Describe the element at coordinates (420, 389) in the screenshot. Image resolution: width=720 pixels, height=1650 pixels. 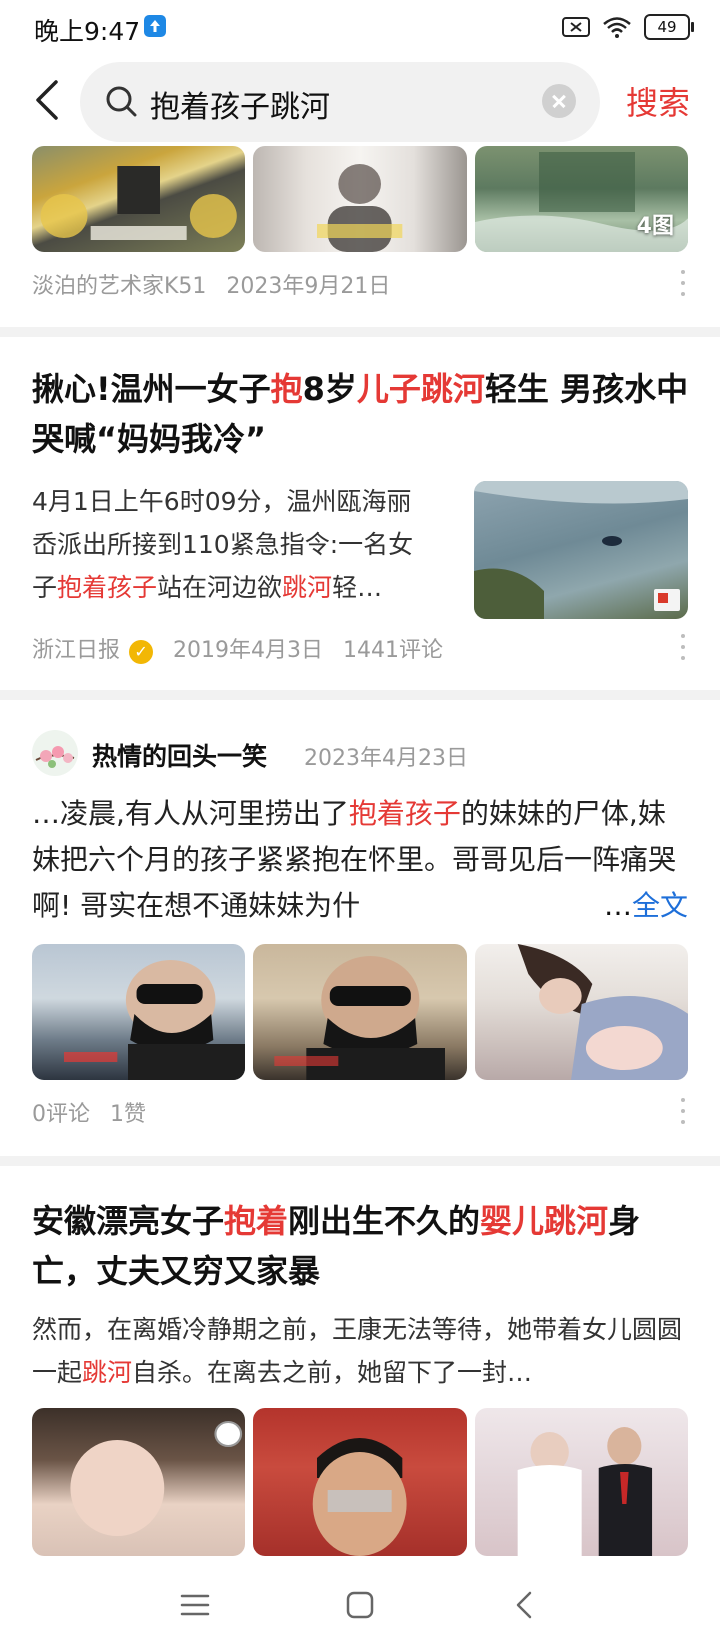
I see `title-highlight: 儿子跳河` at that location.